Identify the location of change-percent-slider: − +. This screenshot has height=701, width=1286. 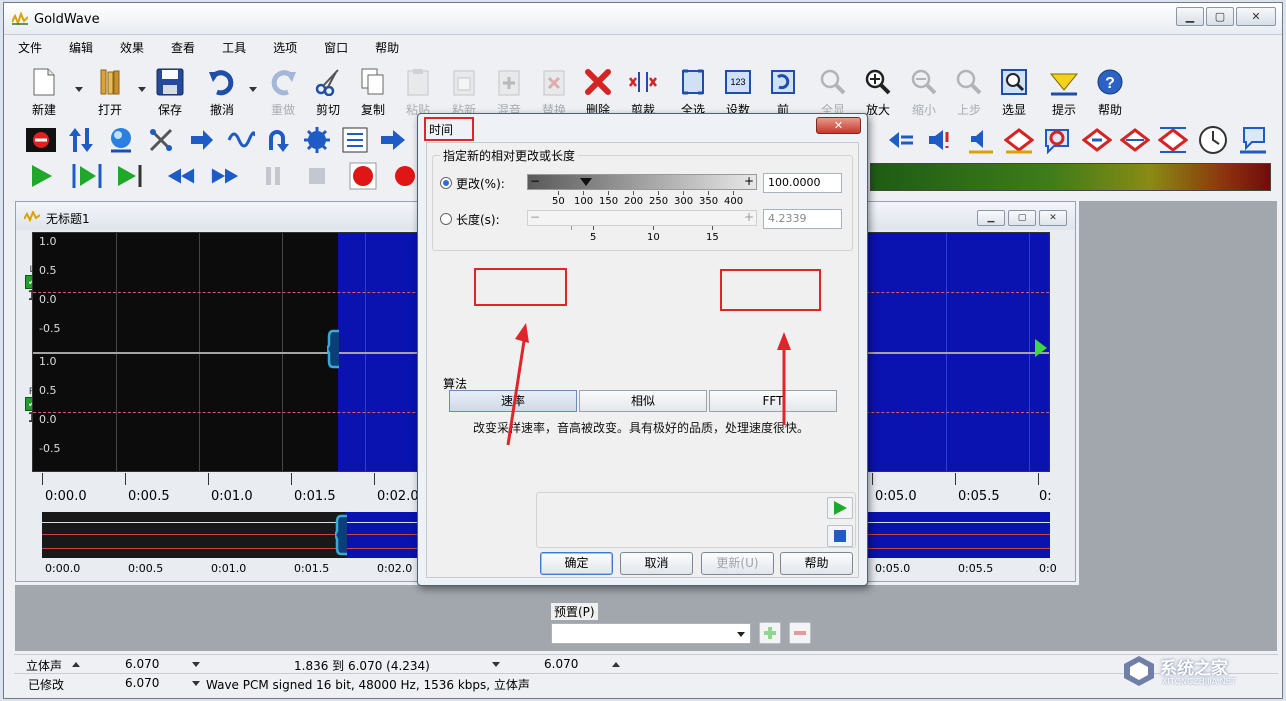
(642, 182).